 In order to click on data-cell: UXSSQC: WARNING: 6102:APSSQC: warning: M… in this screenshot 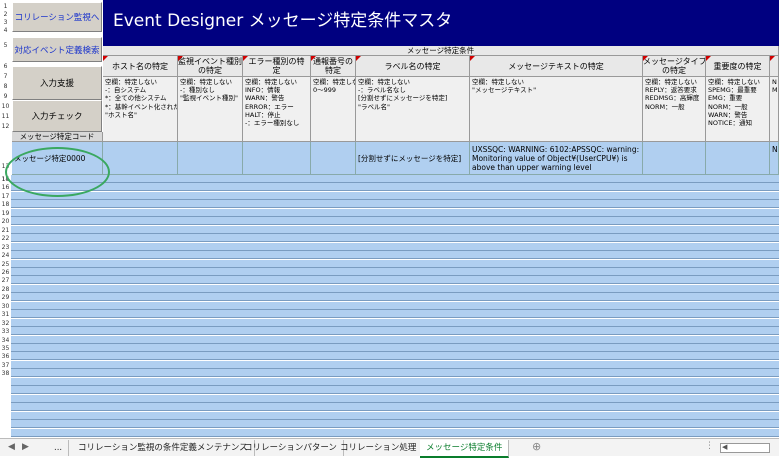, I will do `click(556, 158)`.